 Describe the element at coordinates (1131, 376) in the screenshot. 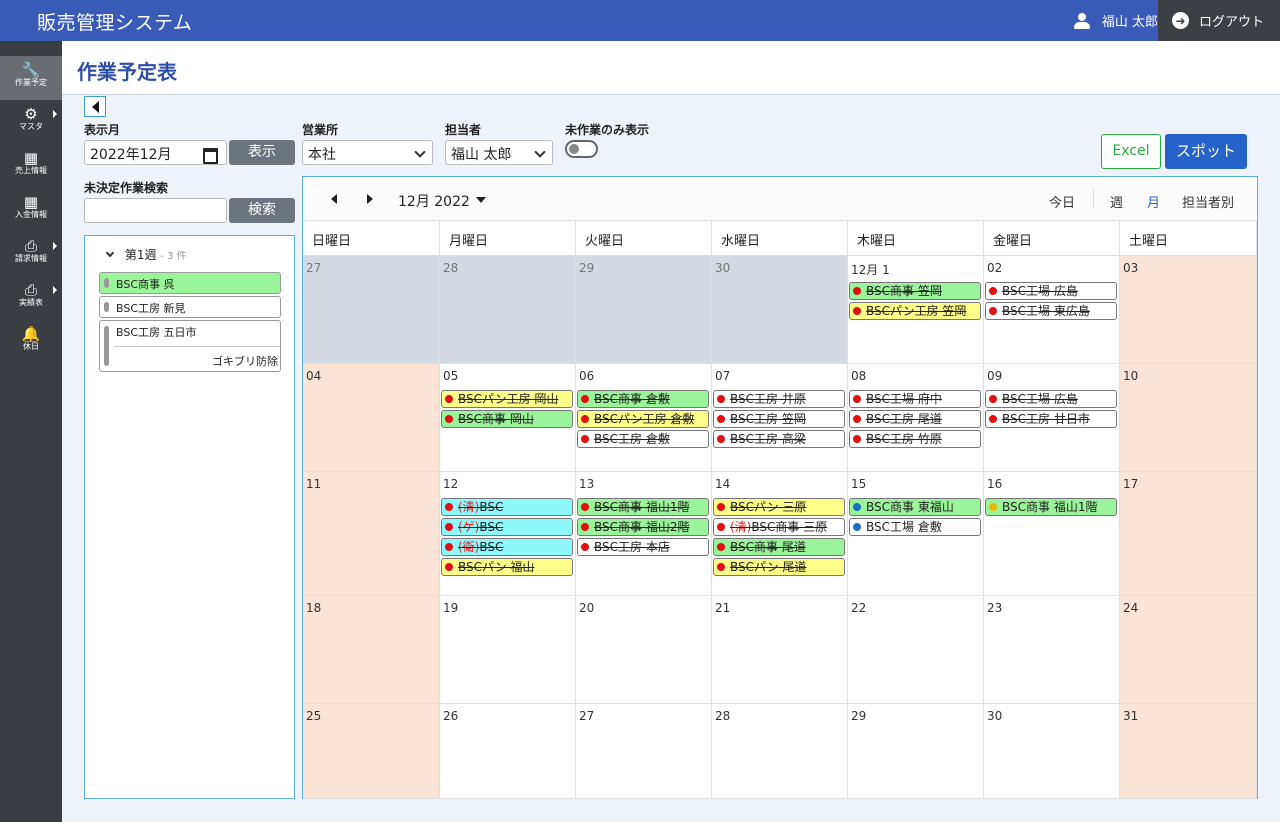

I see `day-number: 10` at that location.